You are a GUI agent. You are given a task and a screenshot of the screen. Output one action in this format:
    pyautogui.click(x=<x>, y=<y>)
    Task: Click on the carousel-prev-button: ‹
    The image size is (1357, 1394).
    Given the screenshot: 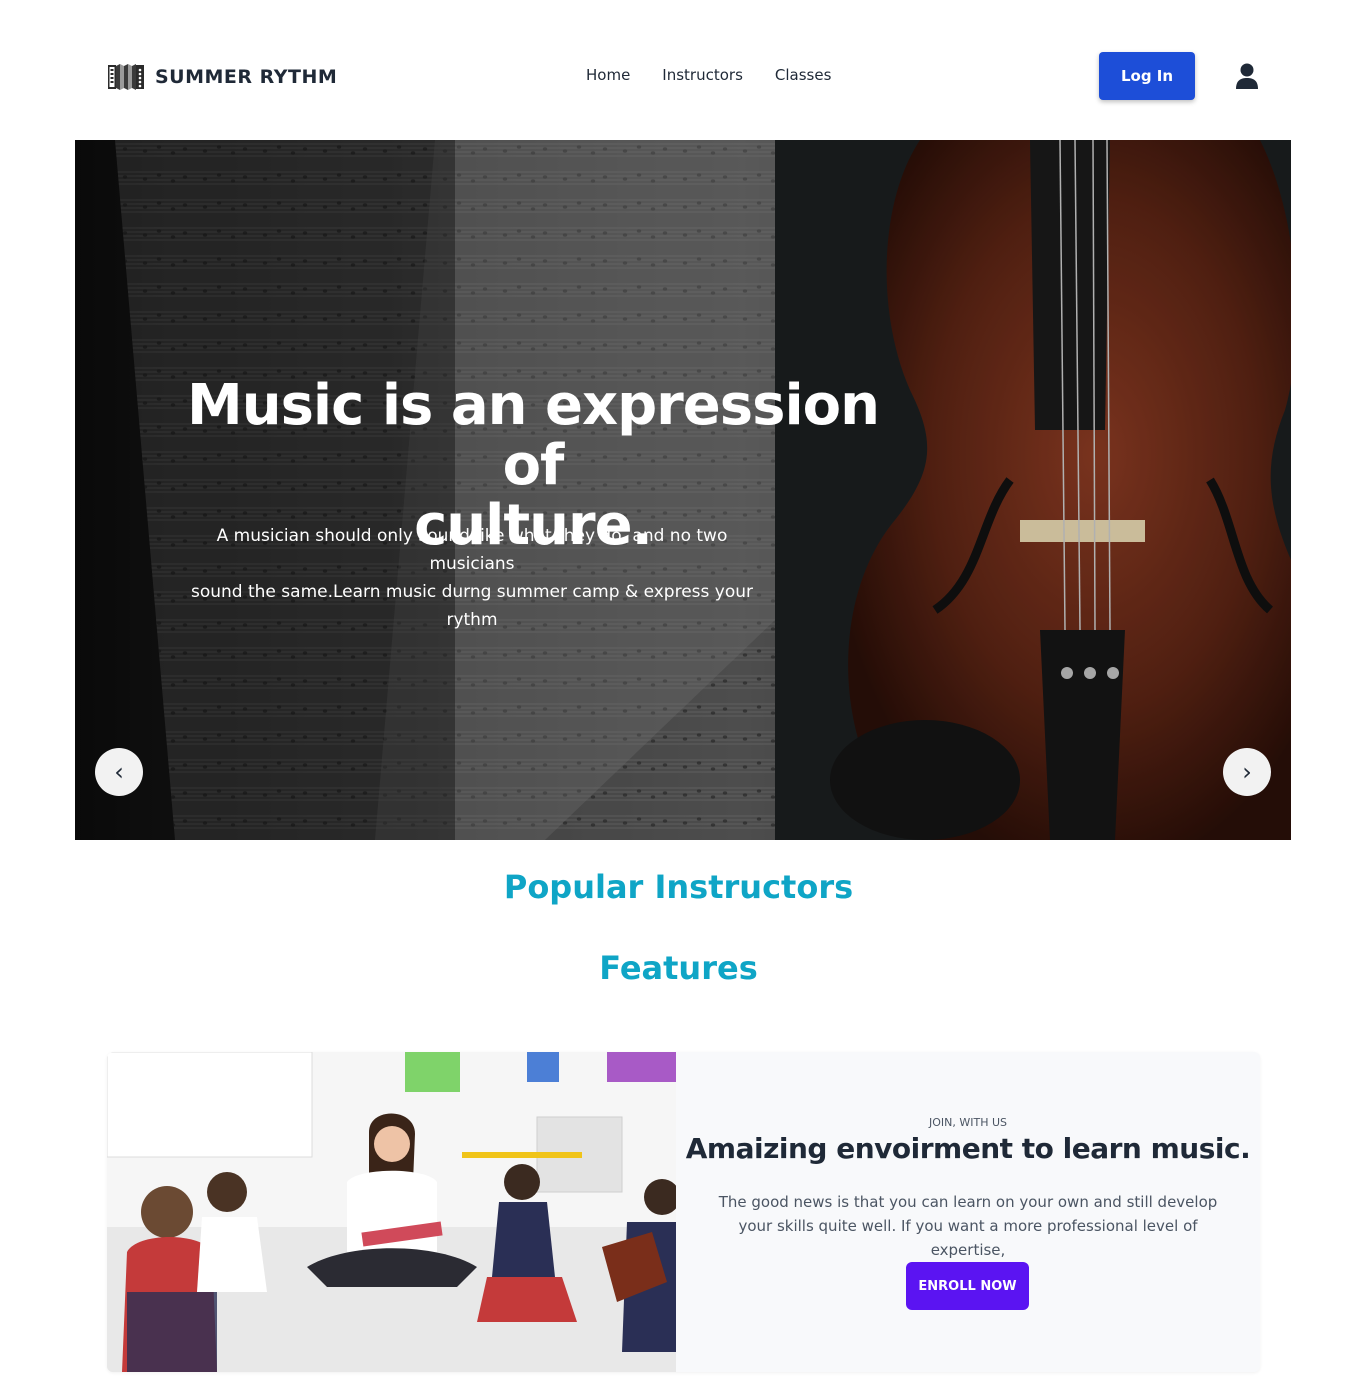 What is the action you would take?
    pyautogui.click(x=119, y=772)
    